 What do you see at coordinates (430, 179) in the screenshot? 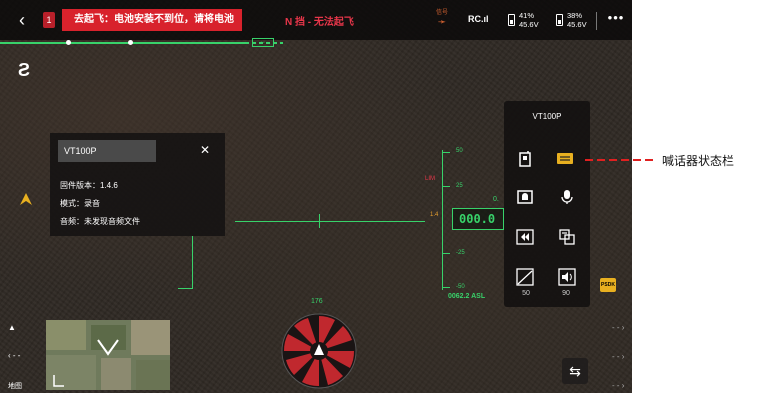
I see `altitude-limit-label: LIM` at bounding box center [430, 179].